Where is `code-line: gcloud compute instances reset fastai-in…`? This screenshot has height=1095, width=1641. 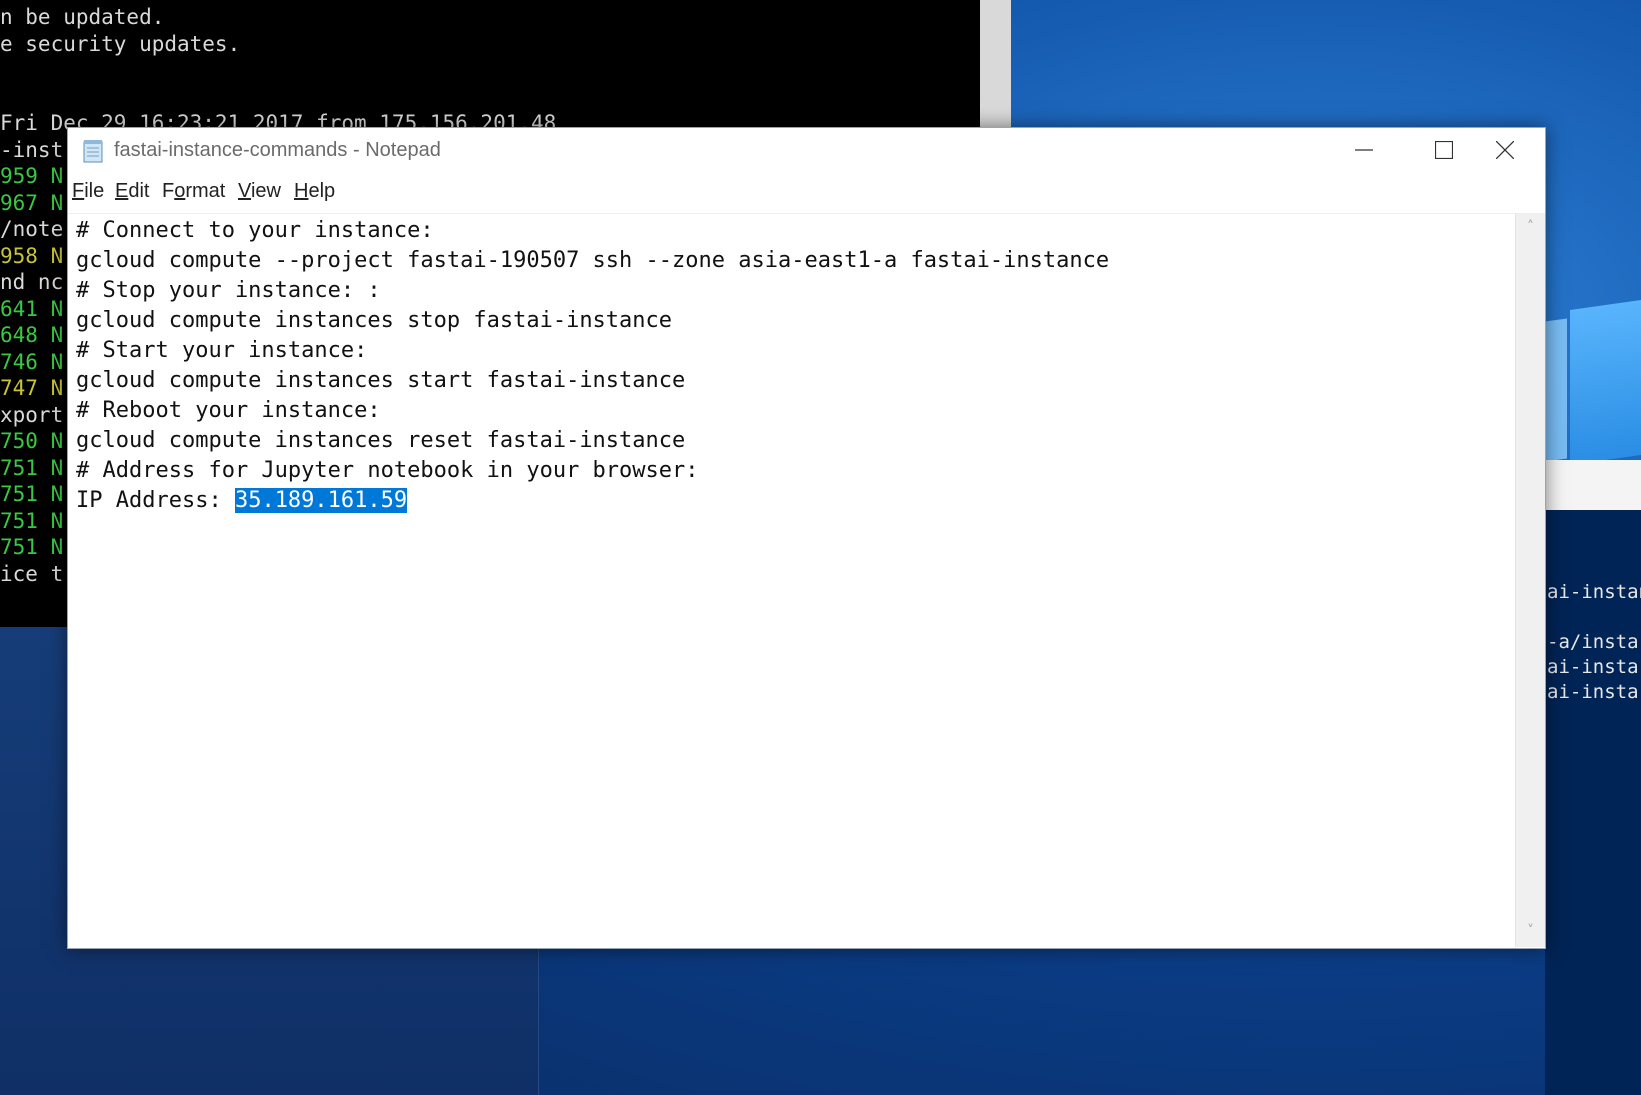
code-line: gcloud compute instances reset fastai-in… is located at coordinates (381, 440).